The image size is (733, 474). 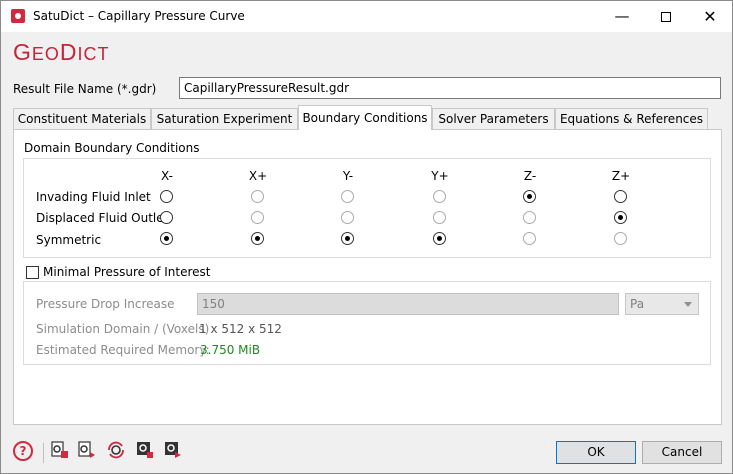 I want to click on toolbar-separator, so click(x=43, y=453).